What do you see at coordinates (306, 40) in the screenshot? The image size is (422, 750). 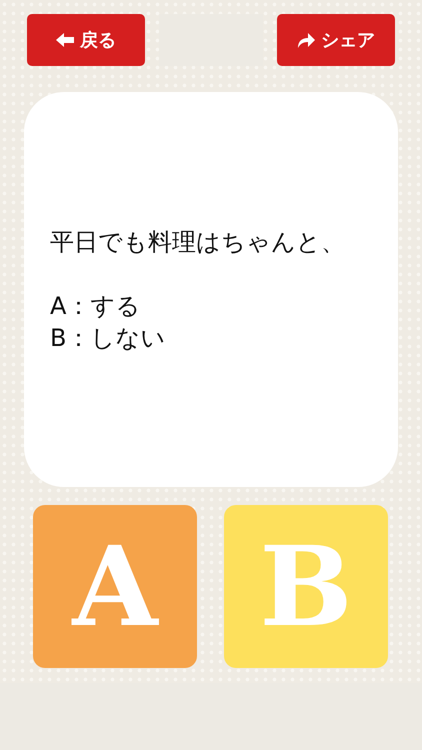 I see `share-arrow-icon` at bounding box center [306, 40].